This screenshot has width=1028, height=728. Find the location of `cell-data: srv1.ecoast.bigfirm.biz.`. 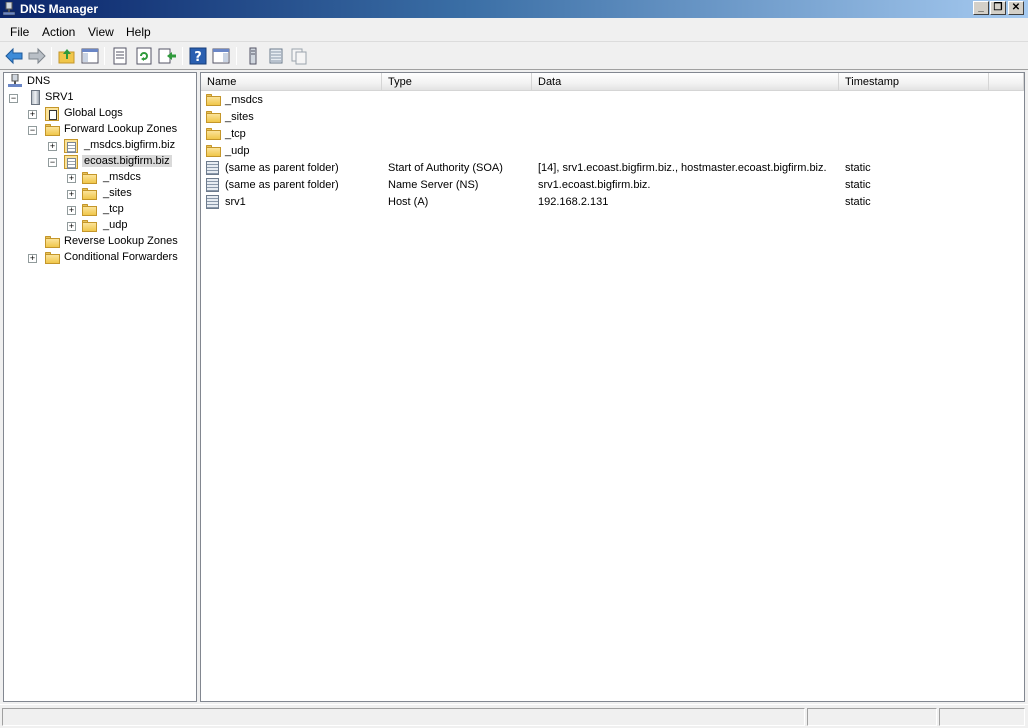

cell-data: srv1.ecoast.bigfirm.biz. is located at coordinates (594, 185).